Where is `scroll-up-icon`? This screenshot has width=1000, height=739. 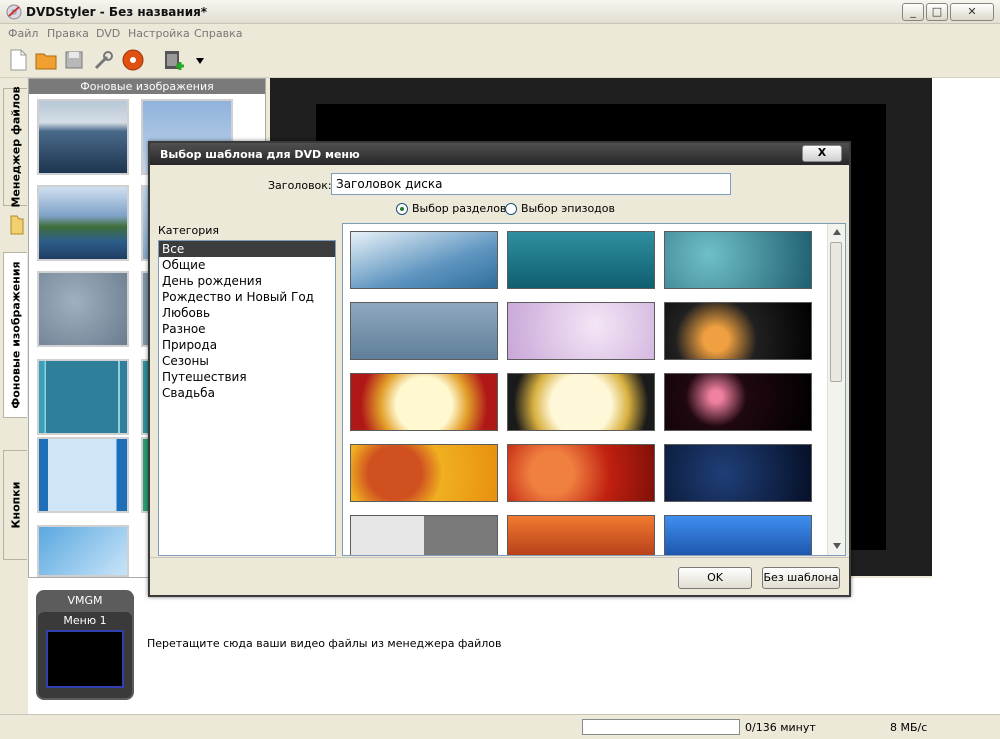
scroll-up-icon is located at coordinates (837, 232).